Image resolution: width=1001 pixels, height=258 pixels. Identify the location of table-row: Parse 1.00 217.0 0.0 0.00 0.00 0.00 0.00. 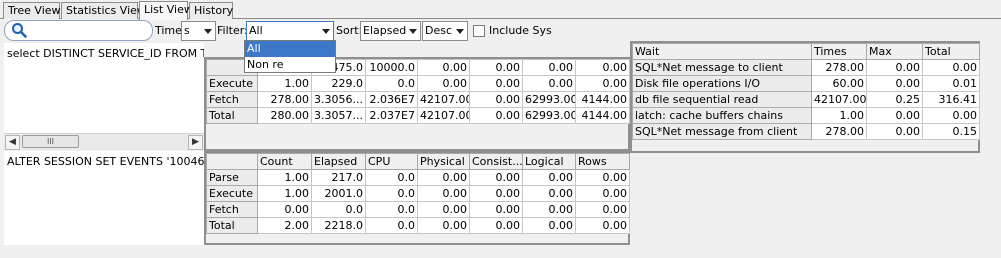
(418, 177).